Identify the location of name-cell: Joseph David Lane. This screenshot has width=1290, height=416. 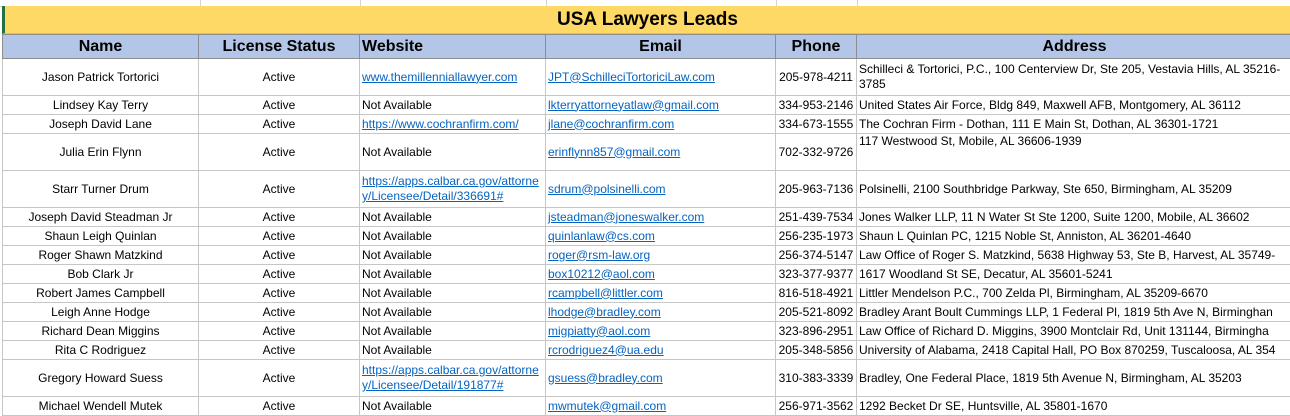
(101, 124).